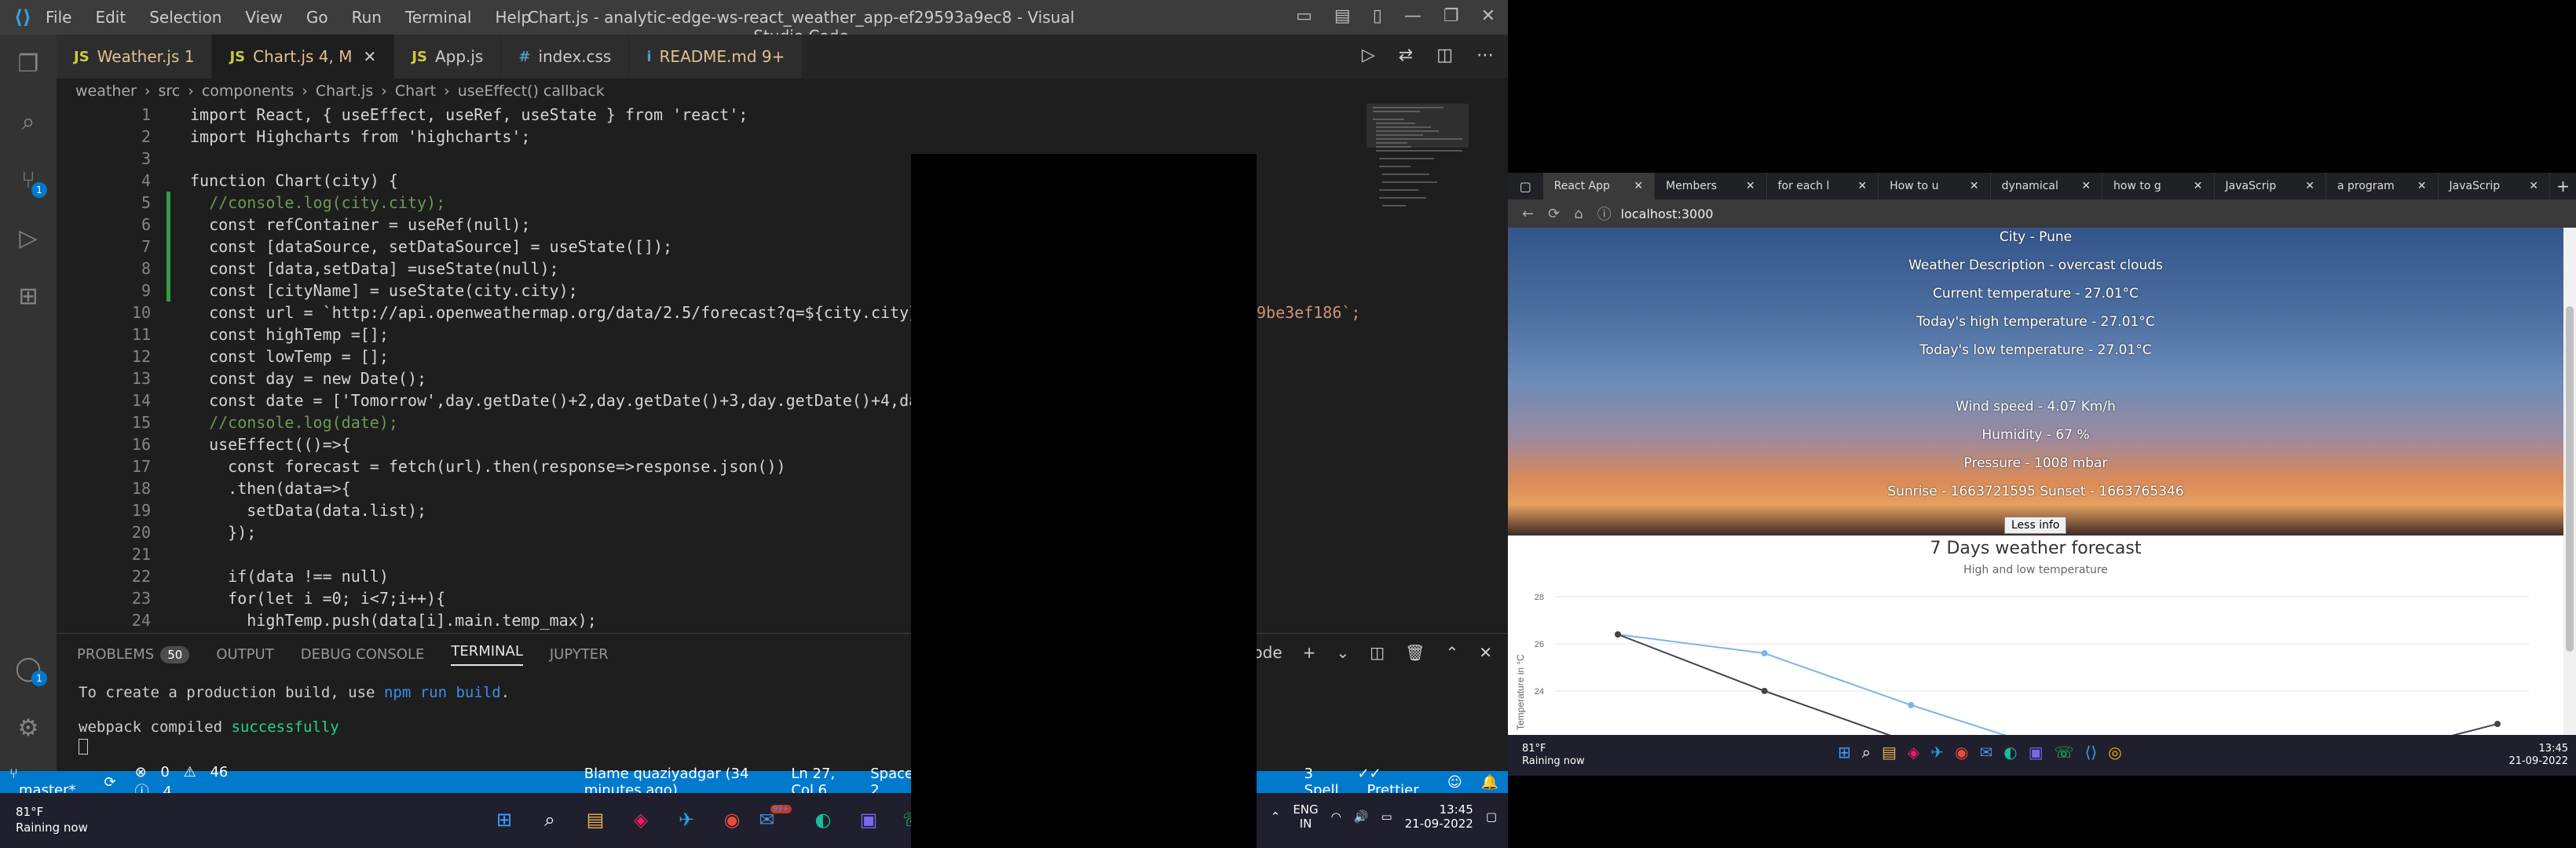 The width and height of the screenshot is (2576, 848). I want to click on extensions-icon: ⊞, so click(28, 296).